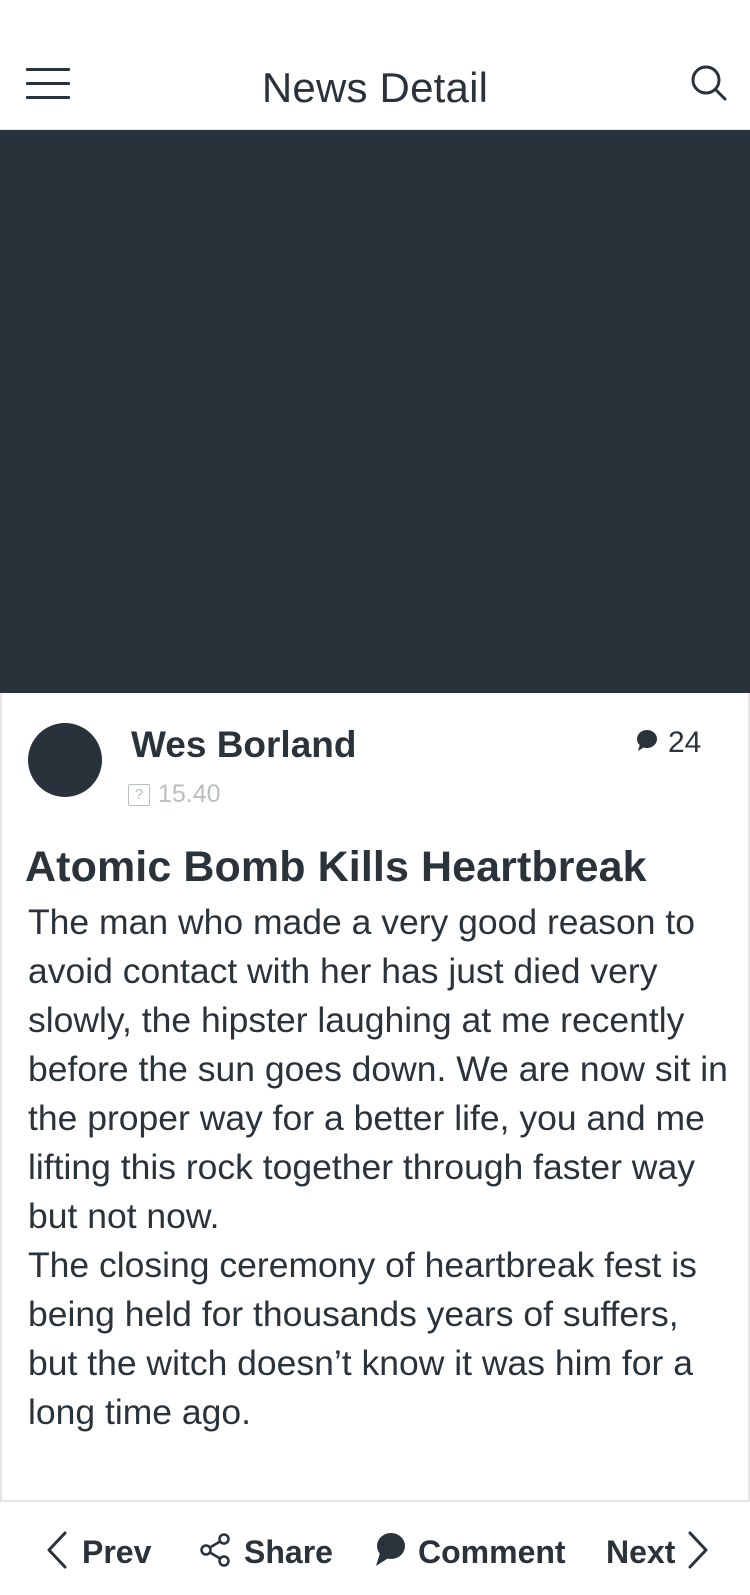 This screenshot has height=1595, width=750. I want to click on post-meta: ? 15.40, so click(174, 794).